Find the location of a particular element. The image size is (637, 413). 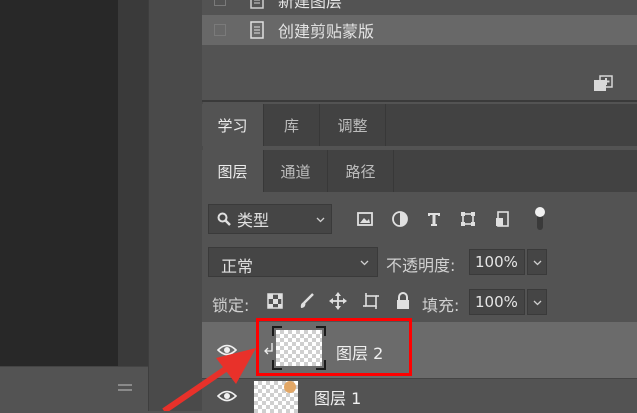

layer-name: 图层 1 is located at coordinates (337, 397).